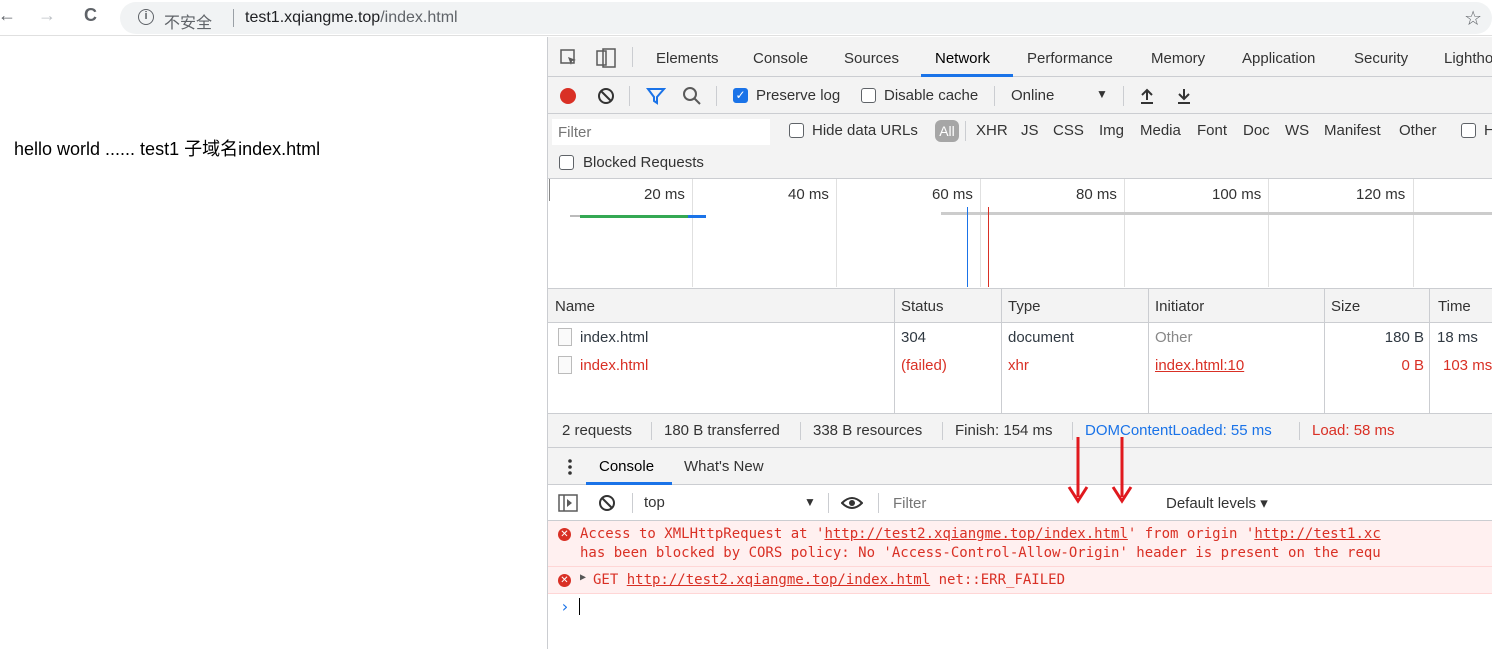 This screenshot has height=649, width=1492. Describe the element at coordinates (1020, 234) in the screenshot. I see `network-overview-timeline: 20 ms 40 ms 60 ms 80 ms 100 ms 120 ms` at that location.